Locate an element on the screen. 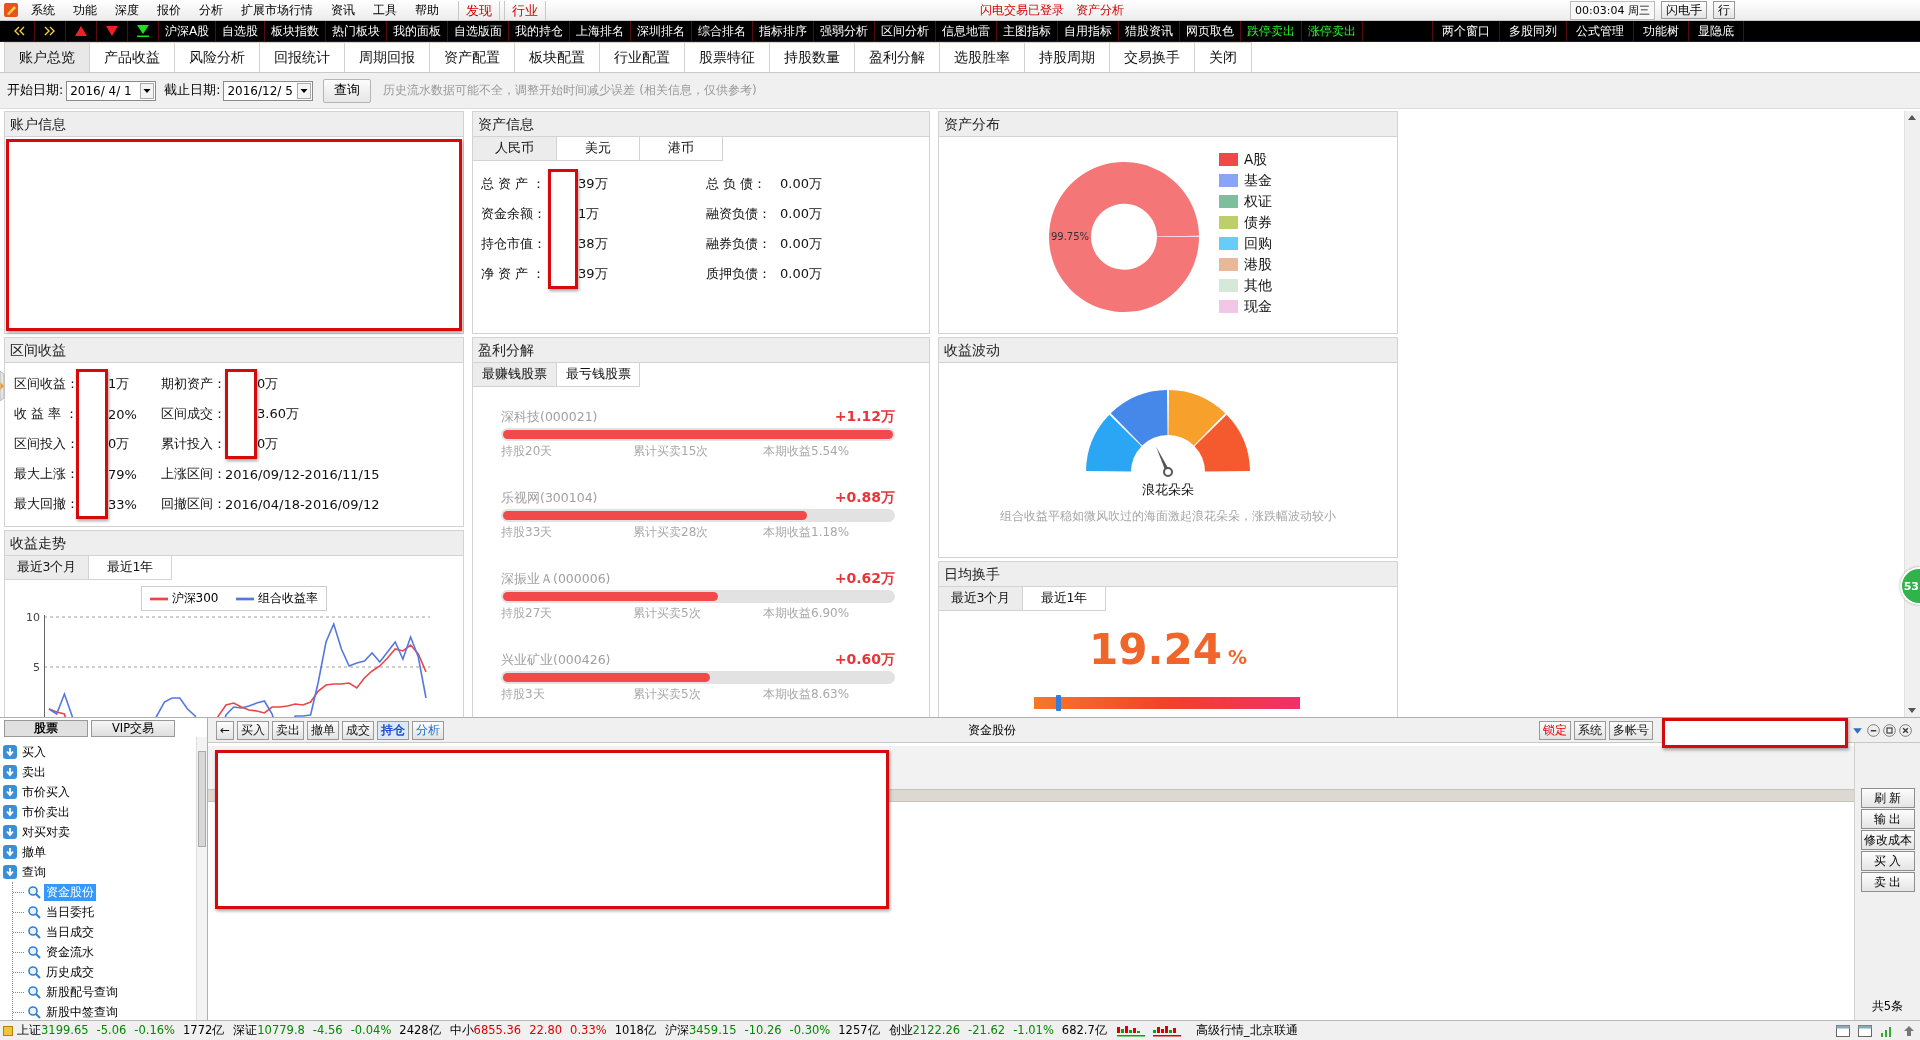 This screenshot has width=1920, height=1040. toolbar-button: 系统 is located at coordinates (1590, 730).